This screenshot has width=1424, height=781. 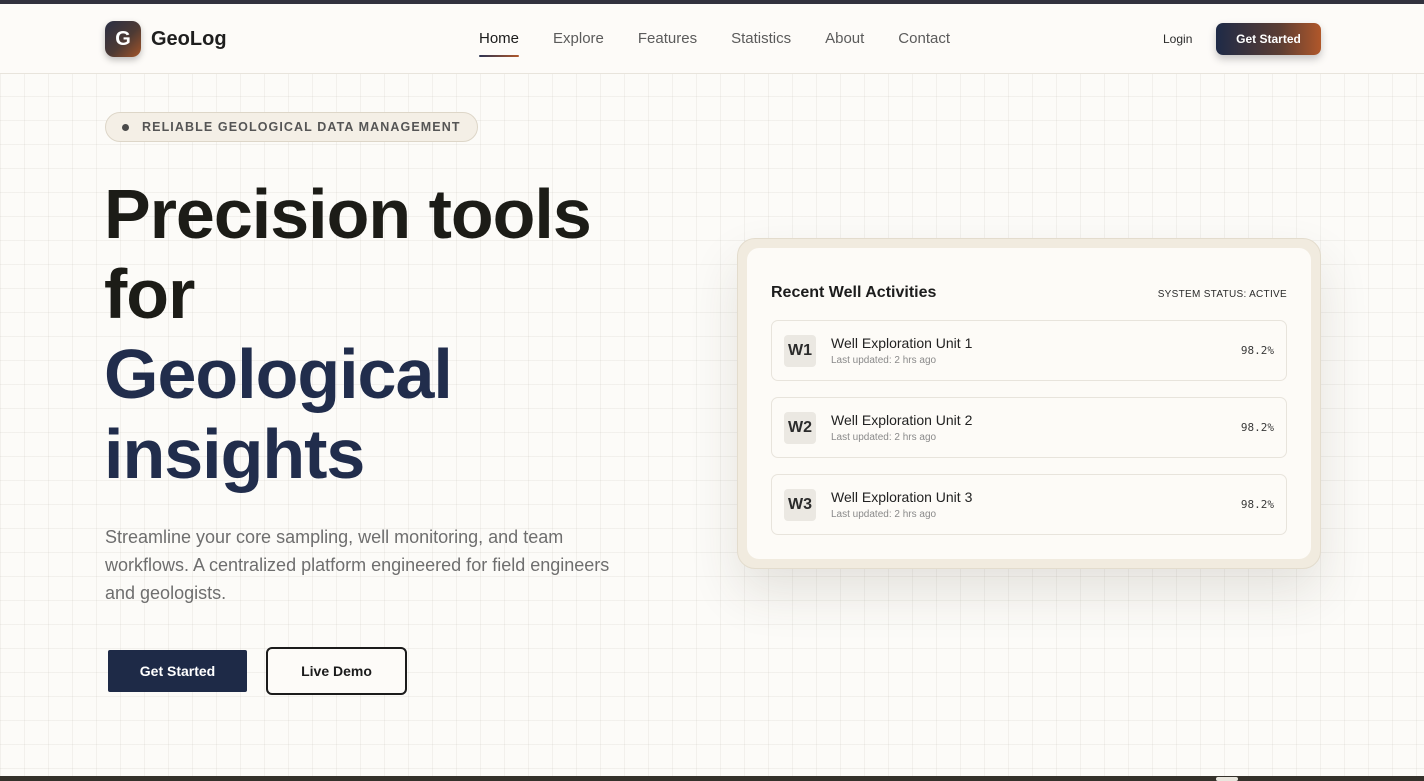 What do you see at coordinates (499, 43) in the screenshot?
I see `nav-link-home: Home` at bounding box center [499, 43].